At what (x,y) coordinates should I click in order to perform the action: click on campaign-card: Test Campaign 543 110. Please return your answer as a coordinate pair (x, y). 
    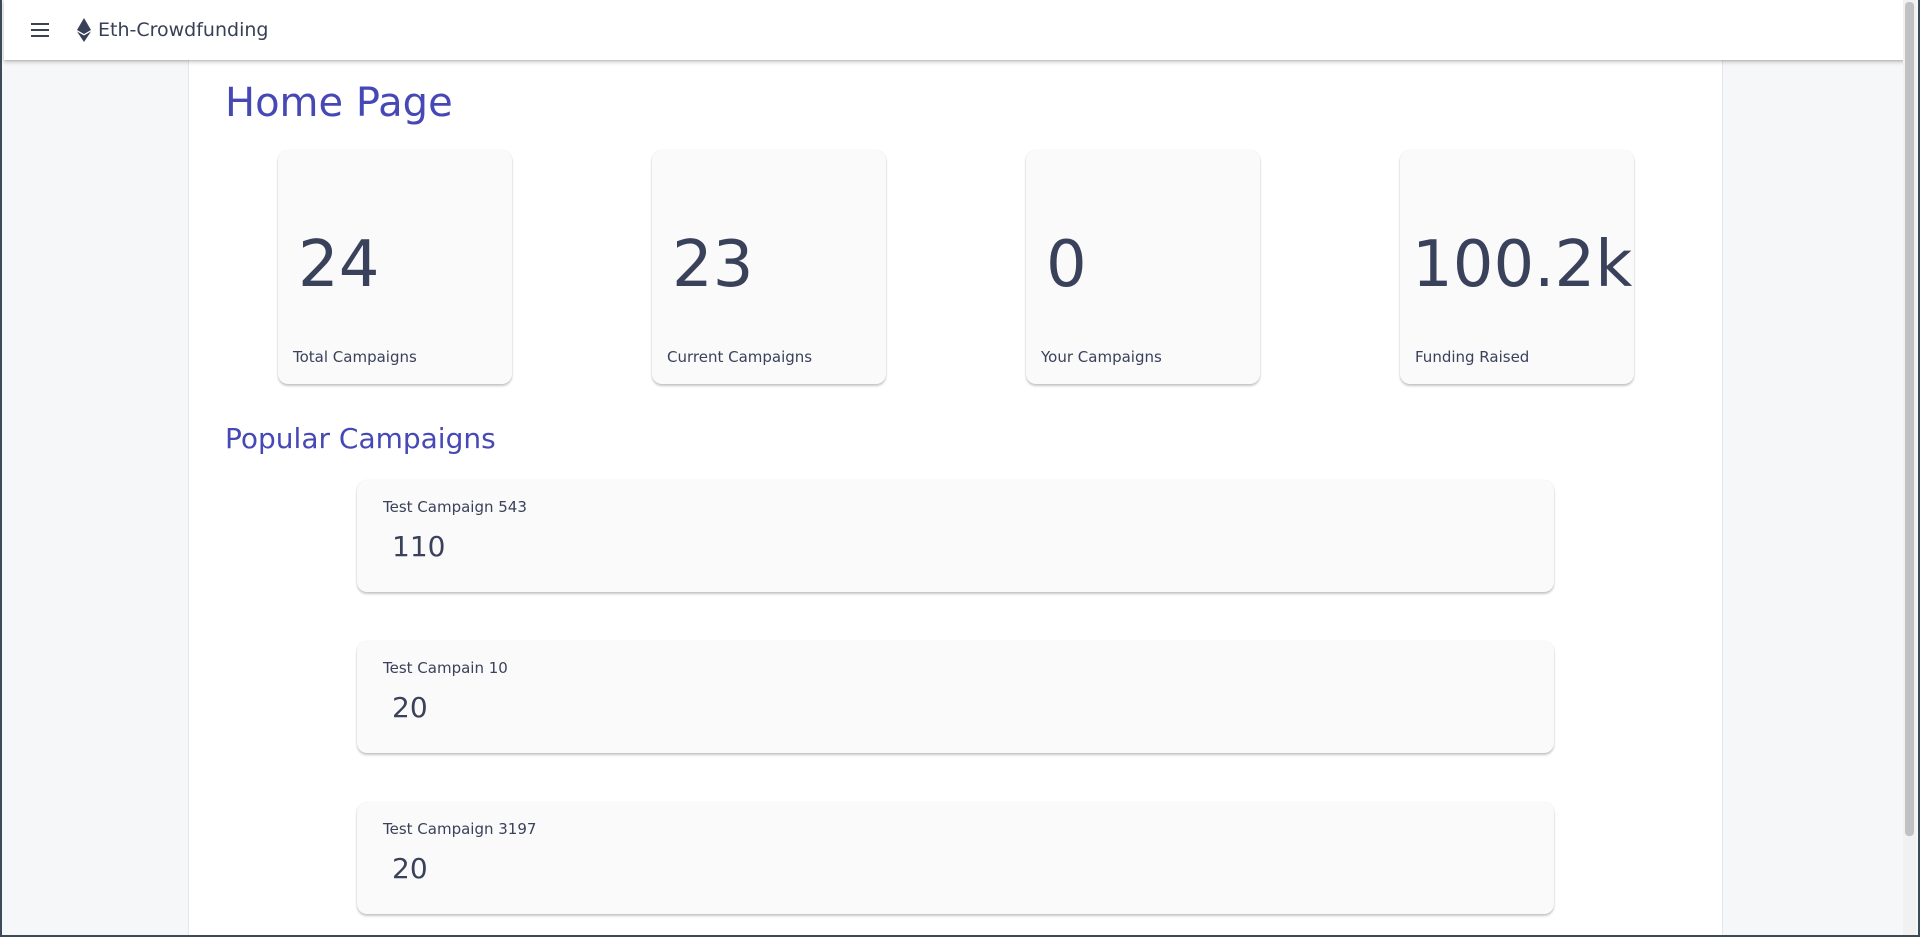
    Looking at the image, I should click on (955, 536).